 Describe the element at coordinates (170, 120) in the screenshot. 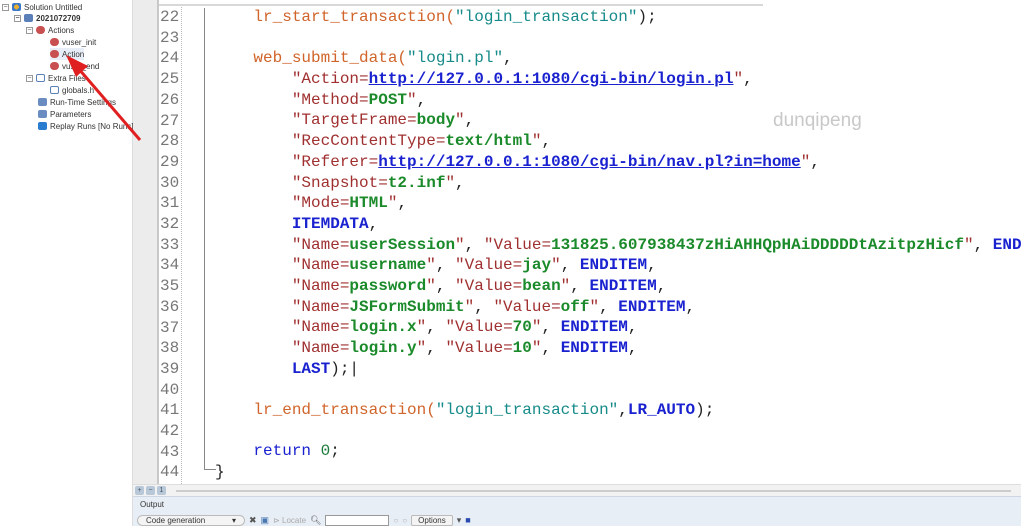

I see `line-number: 27` at that location.